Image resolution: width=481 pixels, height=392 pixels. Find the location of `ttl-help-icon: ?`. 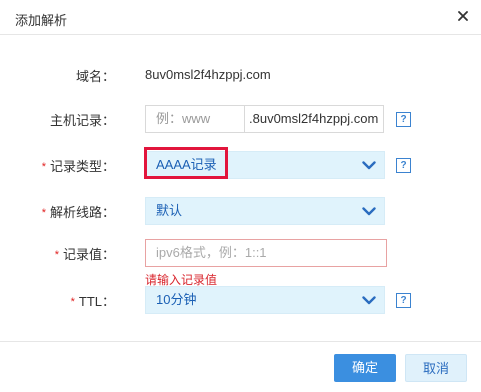

ttl-help-icon: ? is located at coordinates (403, 300).